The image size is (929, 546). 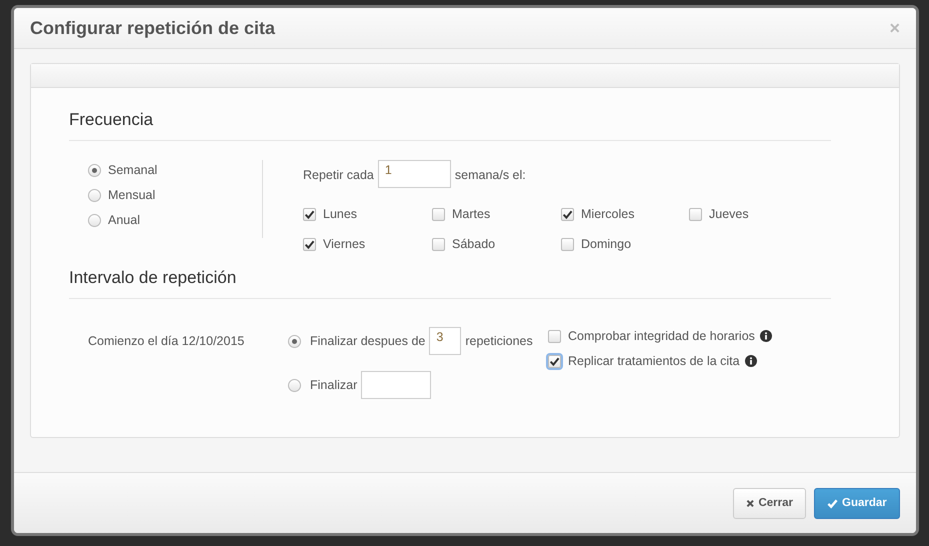 I want to click on repetitions-field: 3, so click(x=445, y=341).